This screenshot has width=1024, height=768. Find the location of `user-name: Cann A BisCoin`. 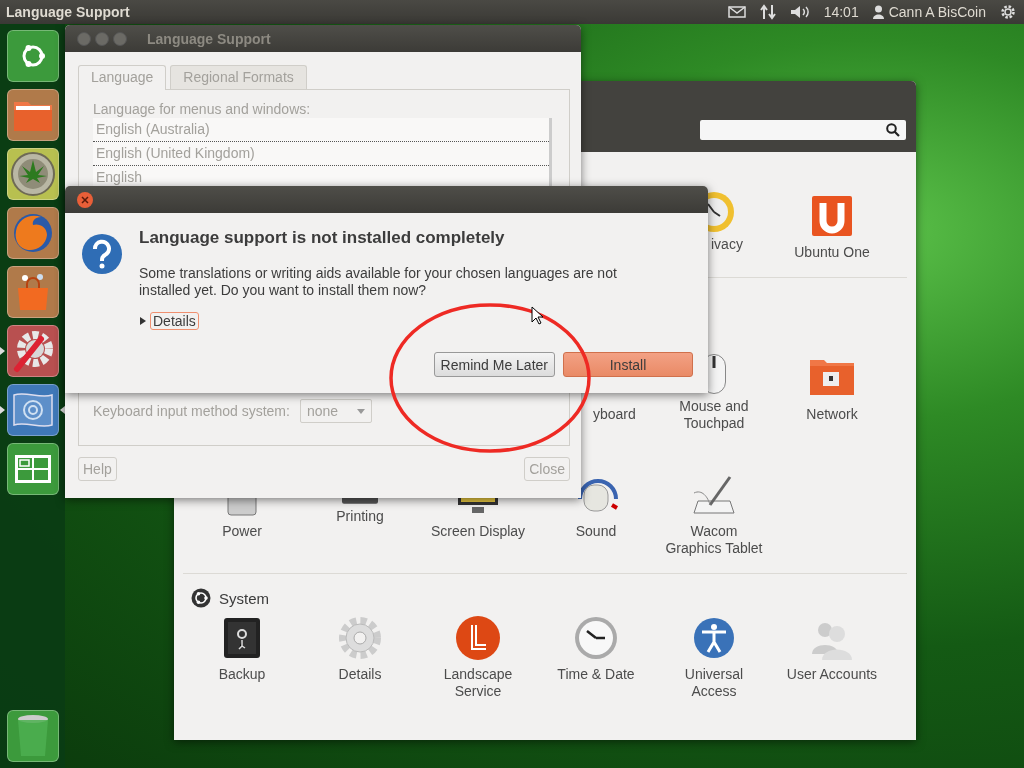

user-name: Cann A BisCoin is located at coordinates (937, 12).